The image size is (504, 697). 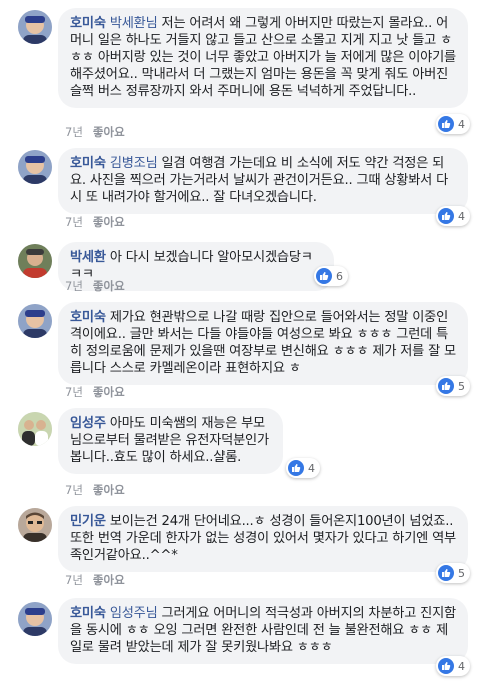 I want to click on mention-tag: 박세환님, so click(x=134, y=23).